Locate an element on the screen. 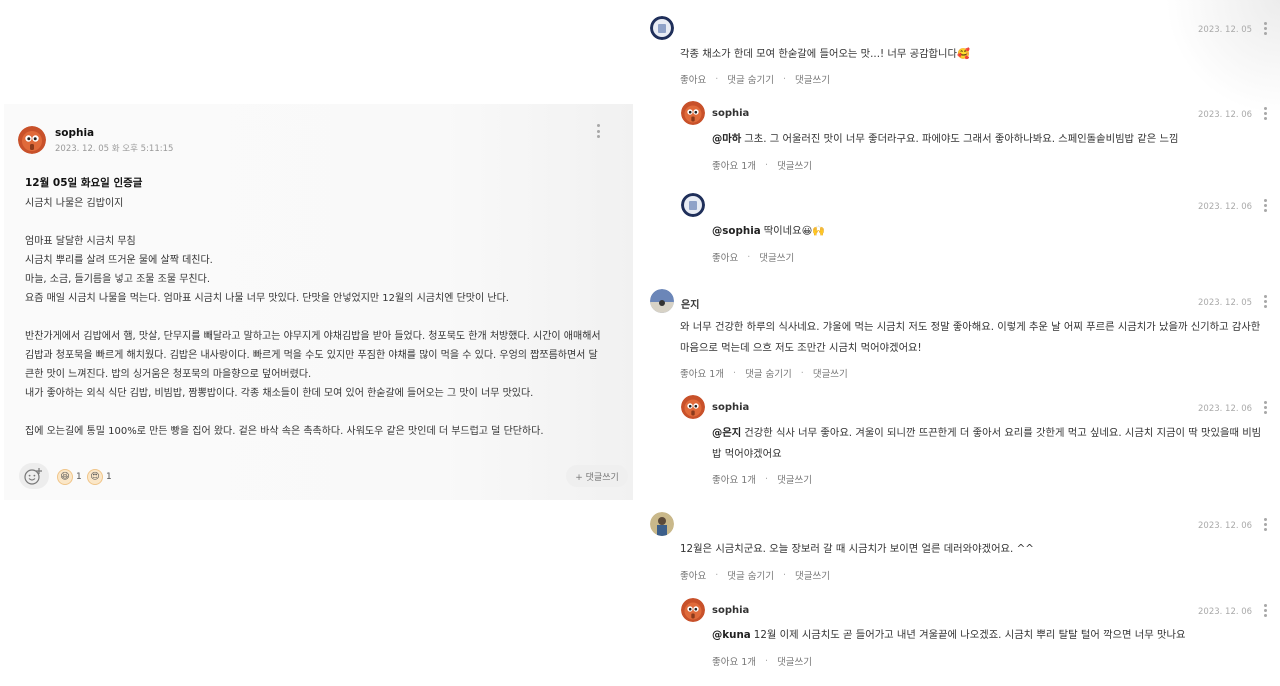  post-author-name: sophia is located at coordinates (74, 133).